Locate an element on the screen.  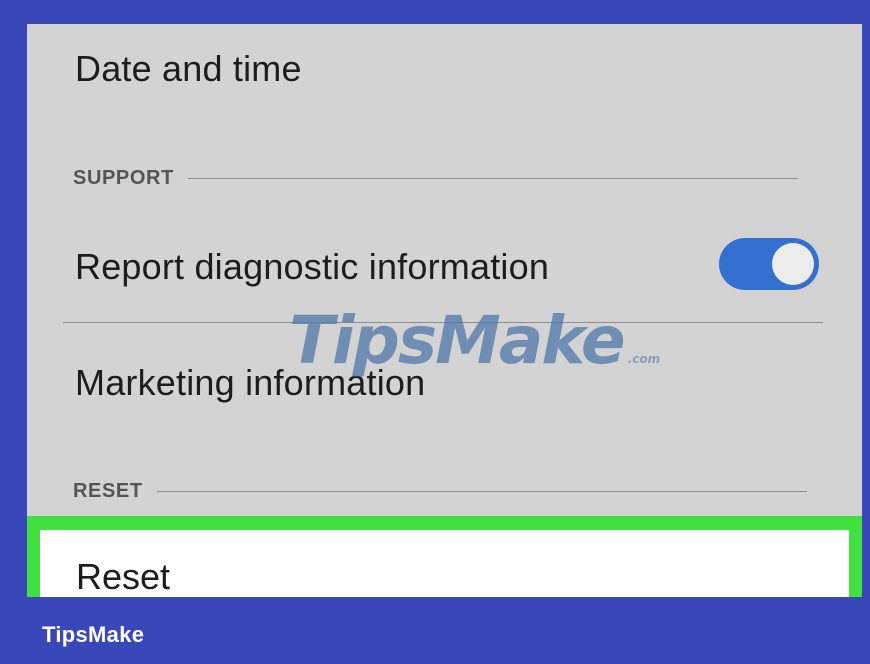
report-diagnostic-label: Report diagnostic information is located at coordinates (312, 266).